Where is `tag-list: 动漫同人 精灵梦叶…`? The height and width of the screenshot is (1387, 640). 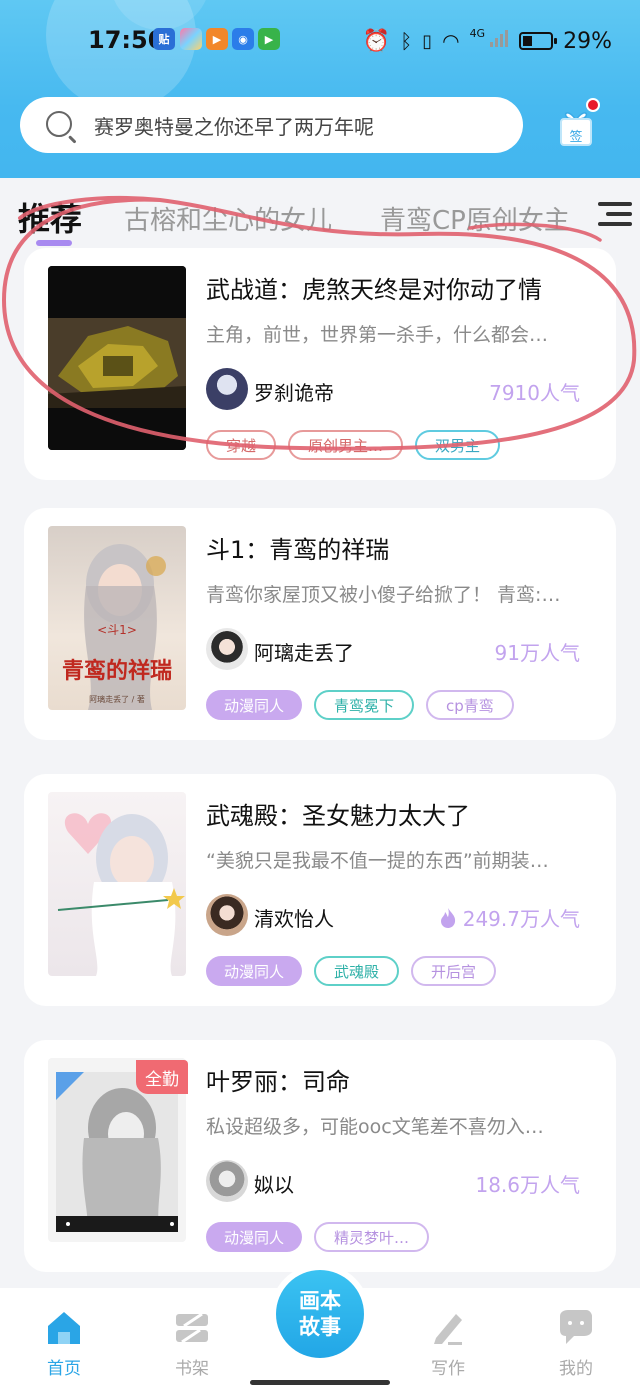
tag-list: 动漫同人 精灵梦叶… is located at coordinates (318, 1237).